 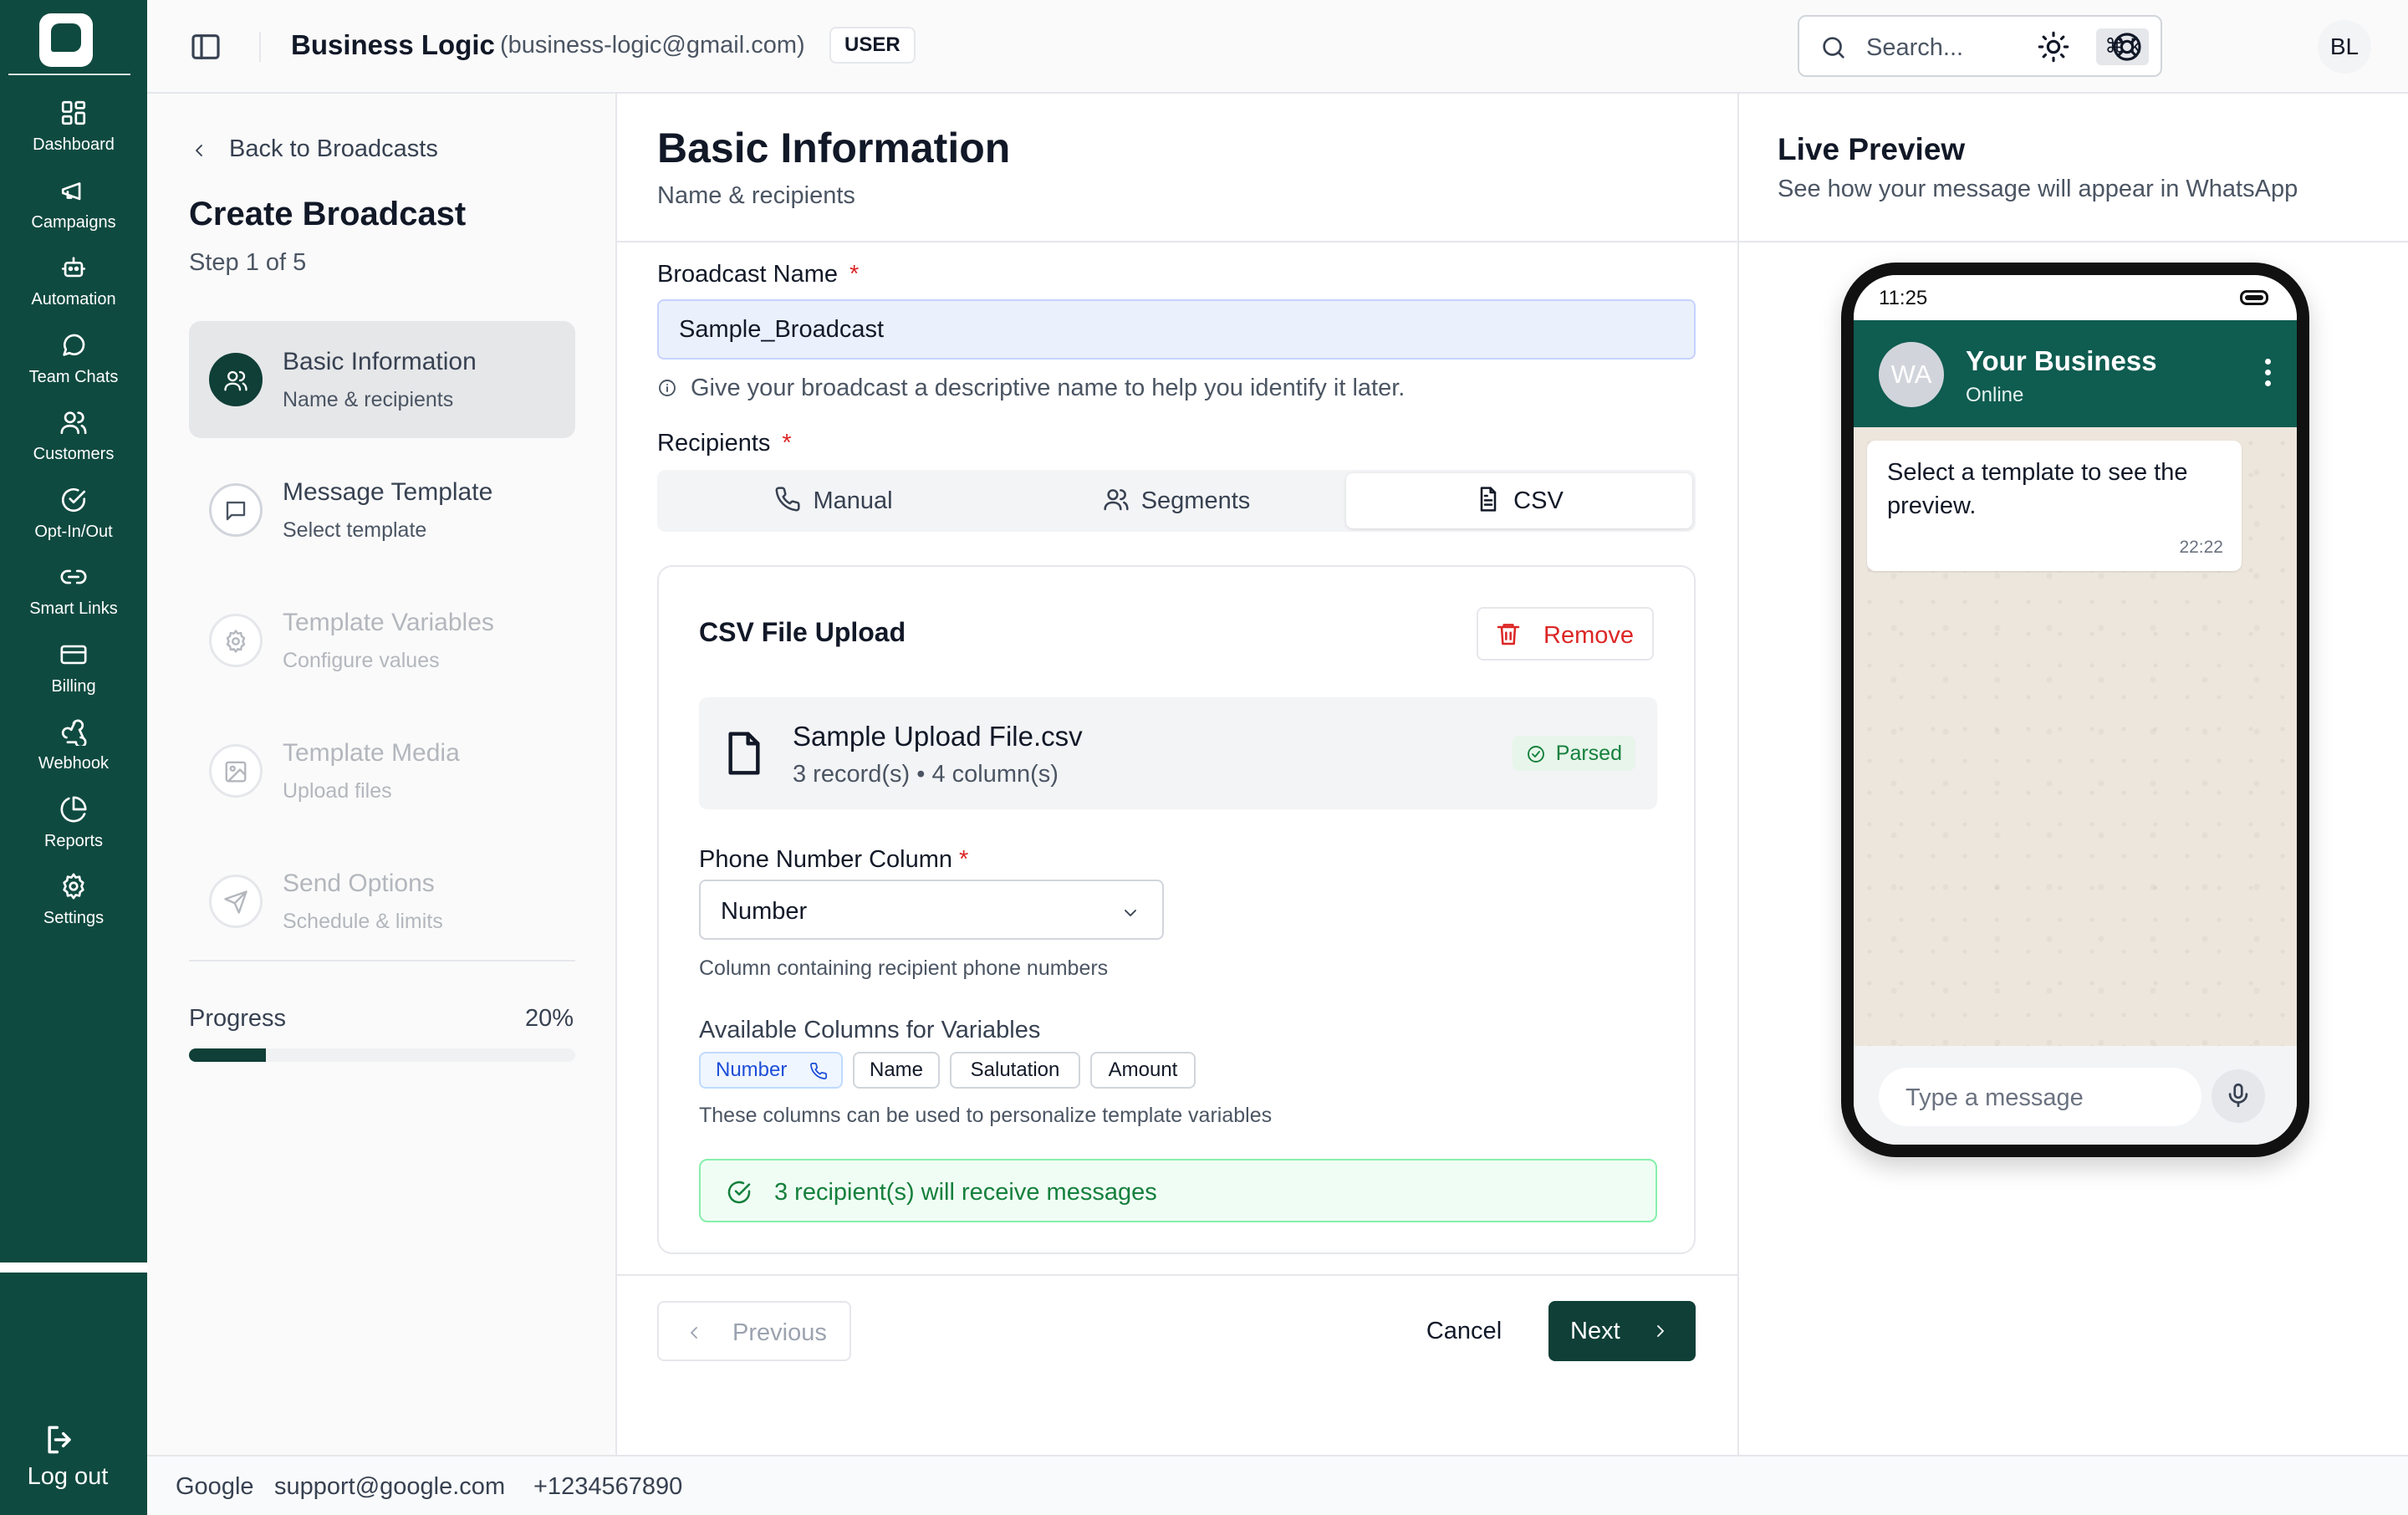 I want to click on step-indicator: Step 1 of 5, so click(x=248, y=262).